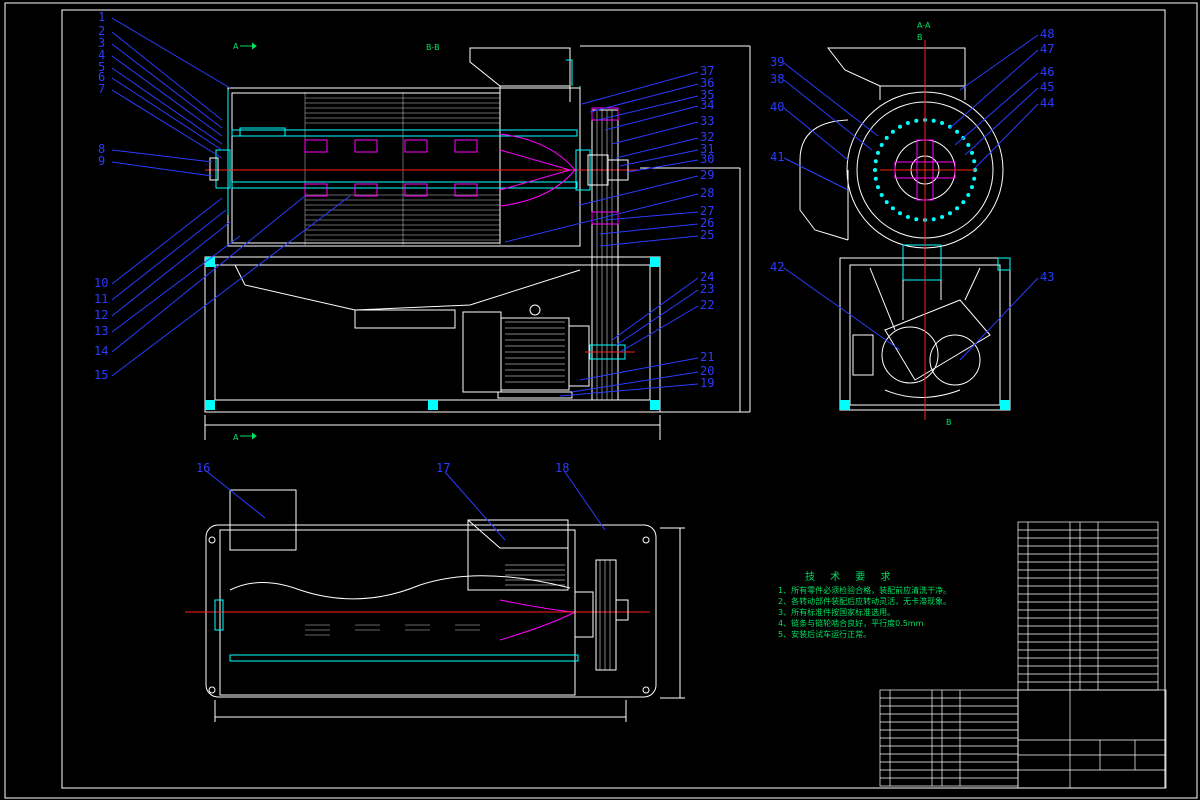 This screenshot has height=800, width=1200. Describe the element at coordinates (777, 107) in the screenshot. I see `svg-text: 40` at that location.